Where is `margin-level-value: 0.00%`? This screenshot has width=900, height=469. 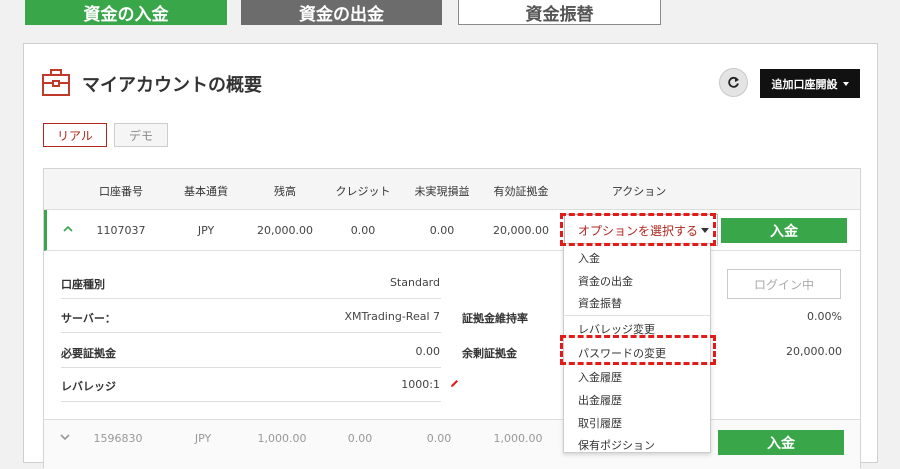
margin-level-value: 0.00% is located at coordinates (824, 316).